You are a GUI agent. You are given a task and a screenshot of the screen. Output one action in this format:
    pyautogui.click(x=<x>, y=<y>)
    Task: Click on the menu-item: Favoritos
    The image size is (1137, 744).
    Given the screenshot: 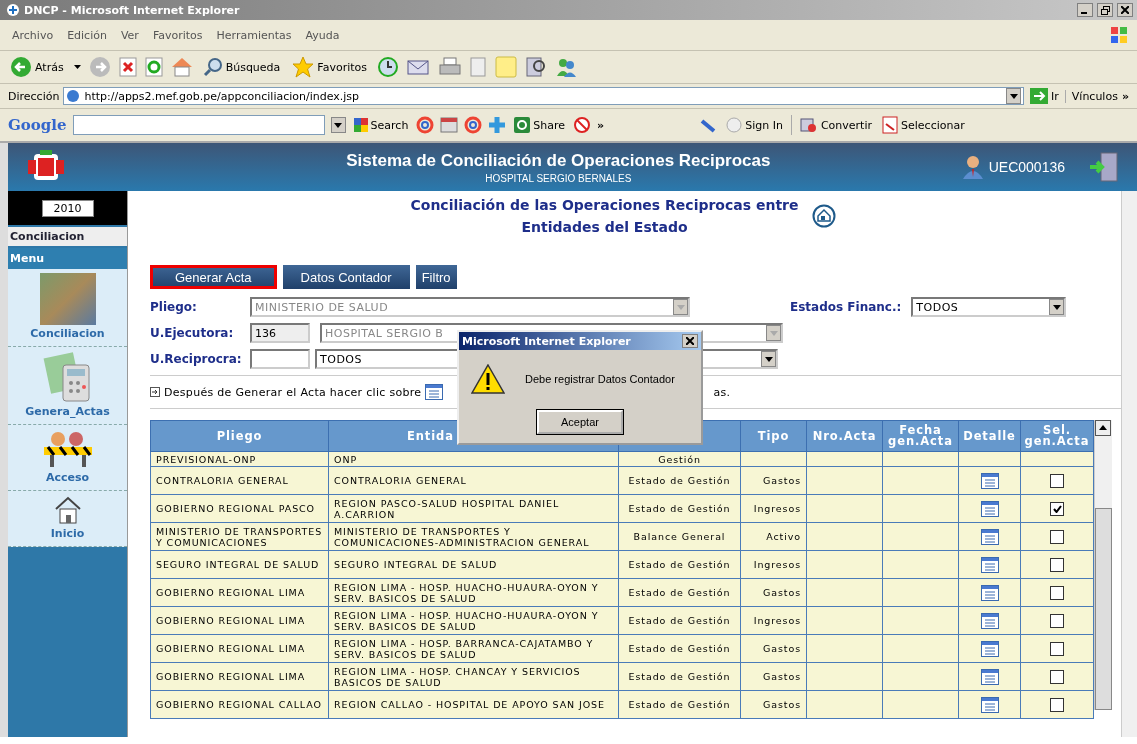 What is the action you would take?
    pyautogui.click(x=177, y=35)
    